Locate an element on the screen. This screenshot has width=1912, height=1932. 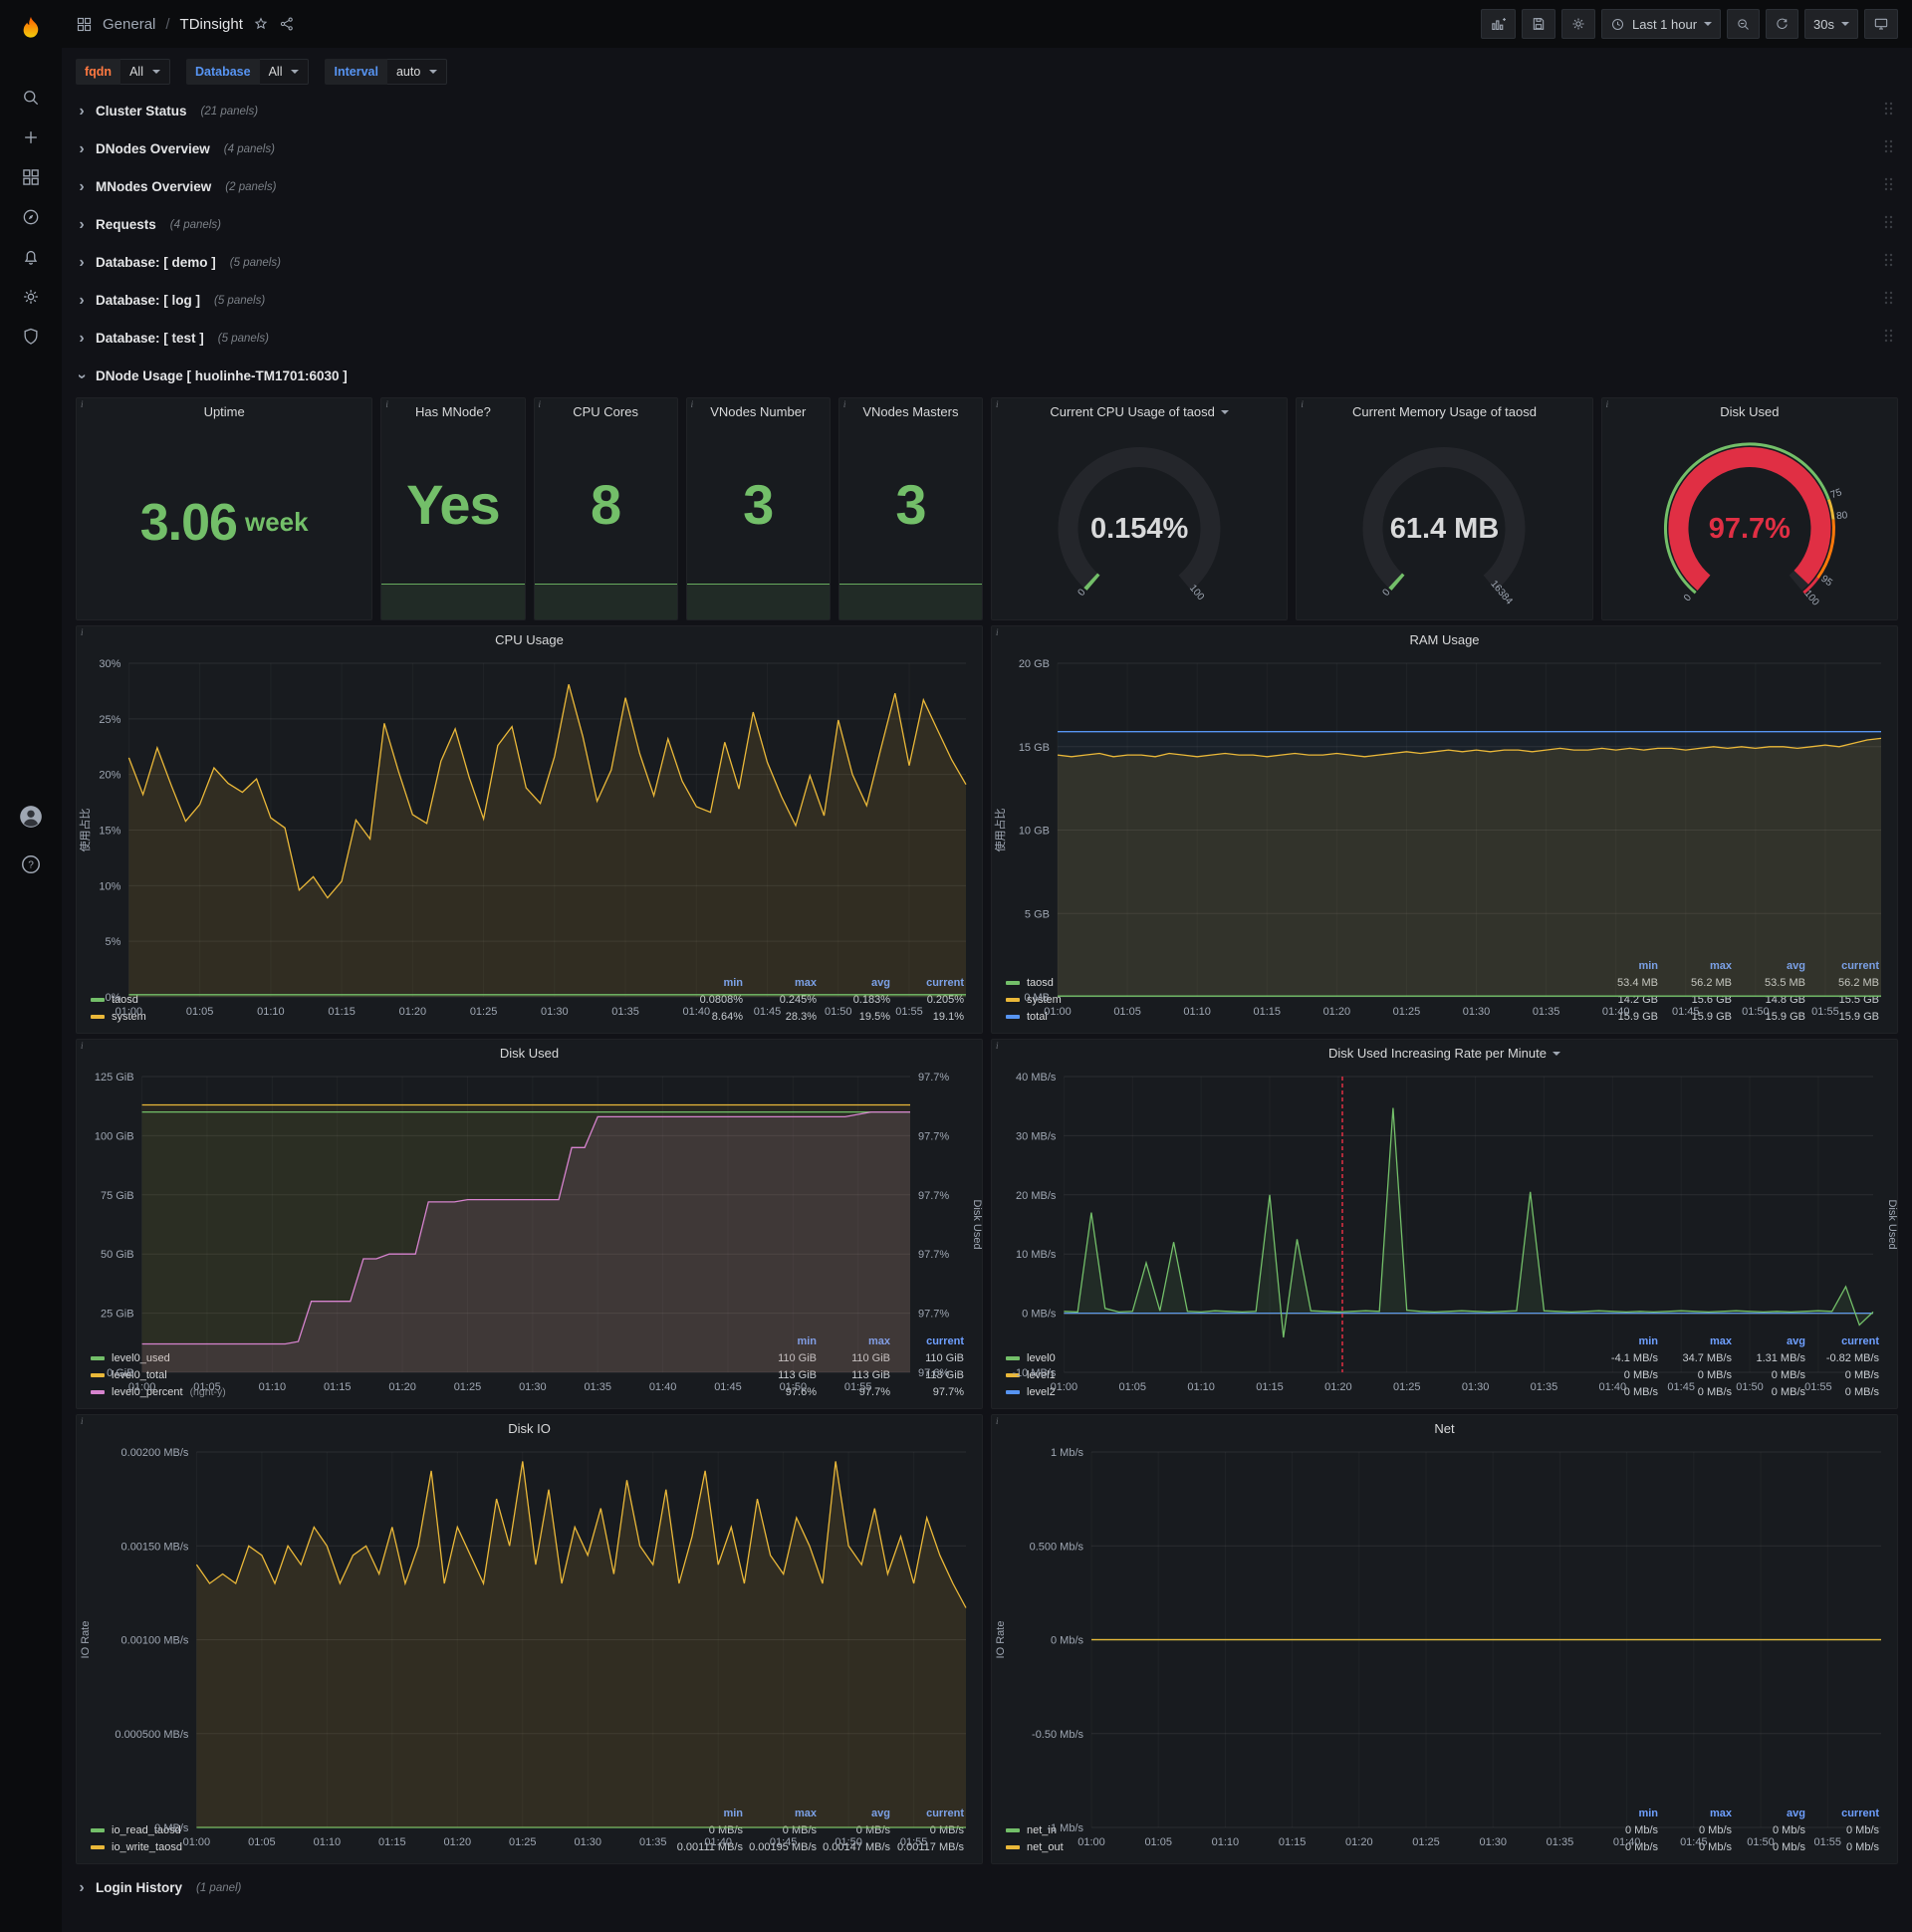
caret-down-icon is located at coordinates (1224, 412).